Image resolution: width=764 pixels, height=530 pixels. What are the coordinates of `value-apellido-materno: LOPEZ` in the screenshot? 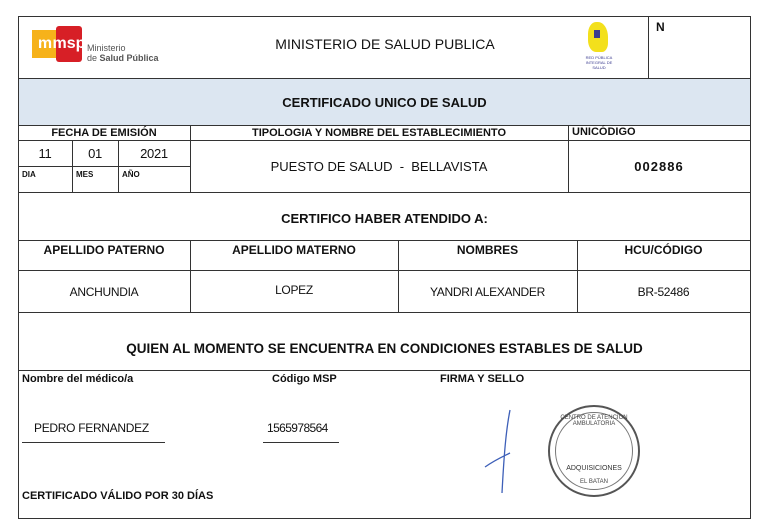 It's located at (294, 290).